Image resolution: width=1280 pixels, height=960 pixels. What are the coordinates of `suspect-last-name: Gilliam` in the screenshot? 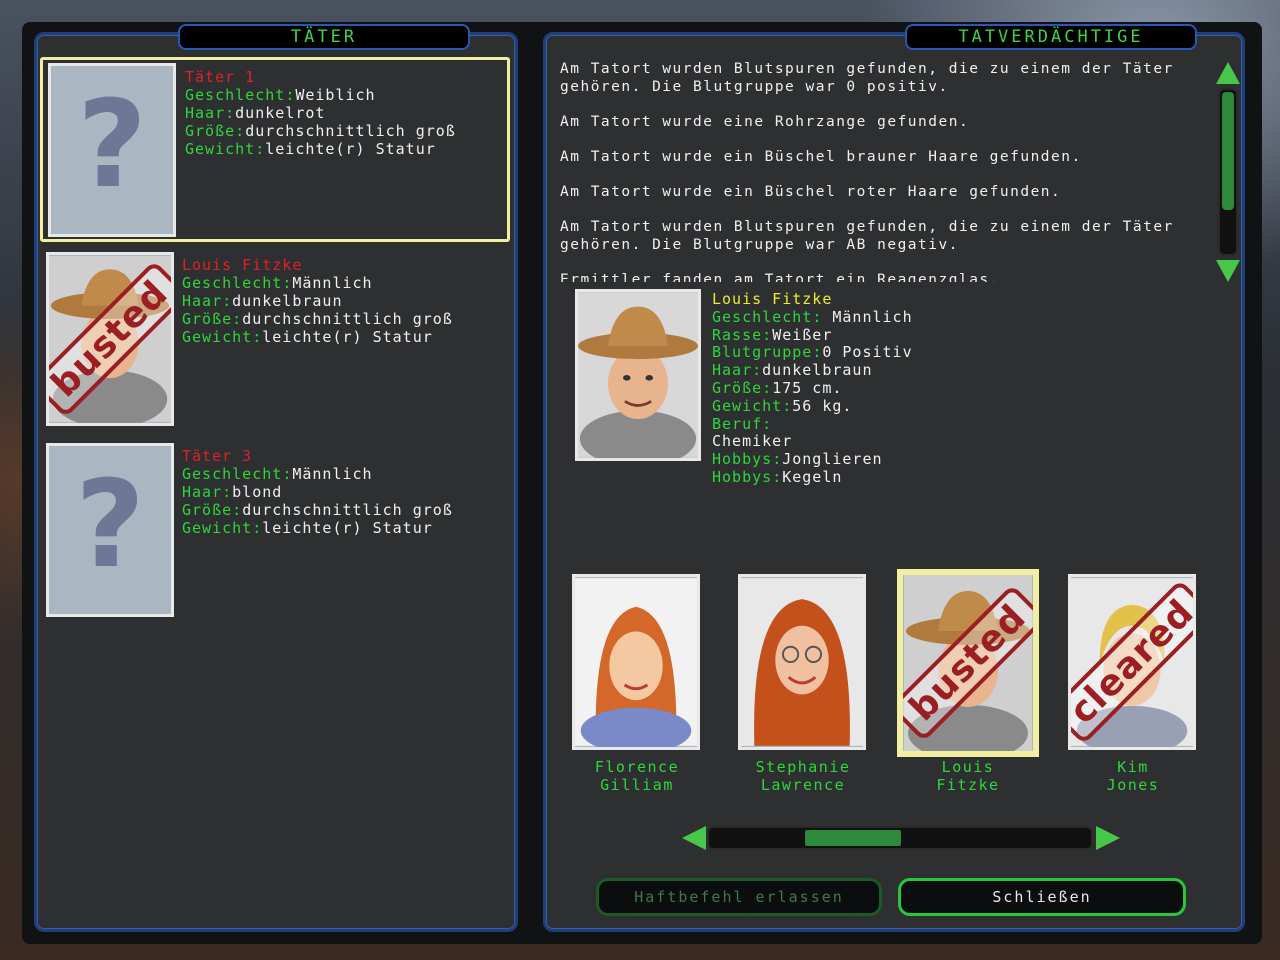 It's located at (637, 785).